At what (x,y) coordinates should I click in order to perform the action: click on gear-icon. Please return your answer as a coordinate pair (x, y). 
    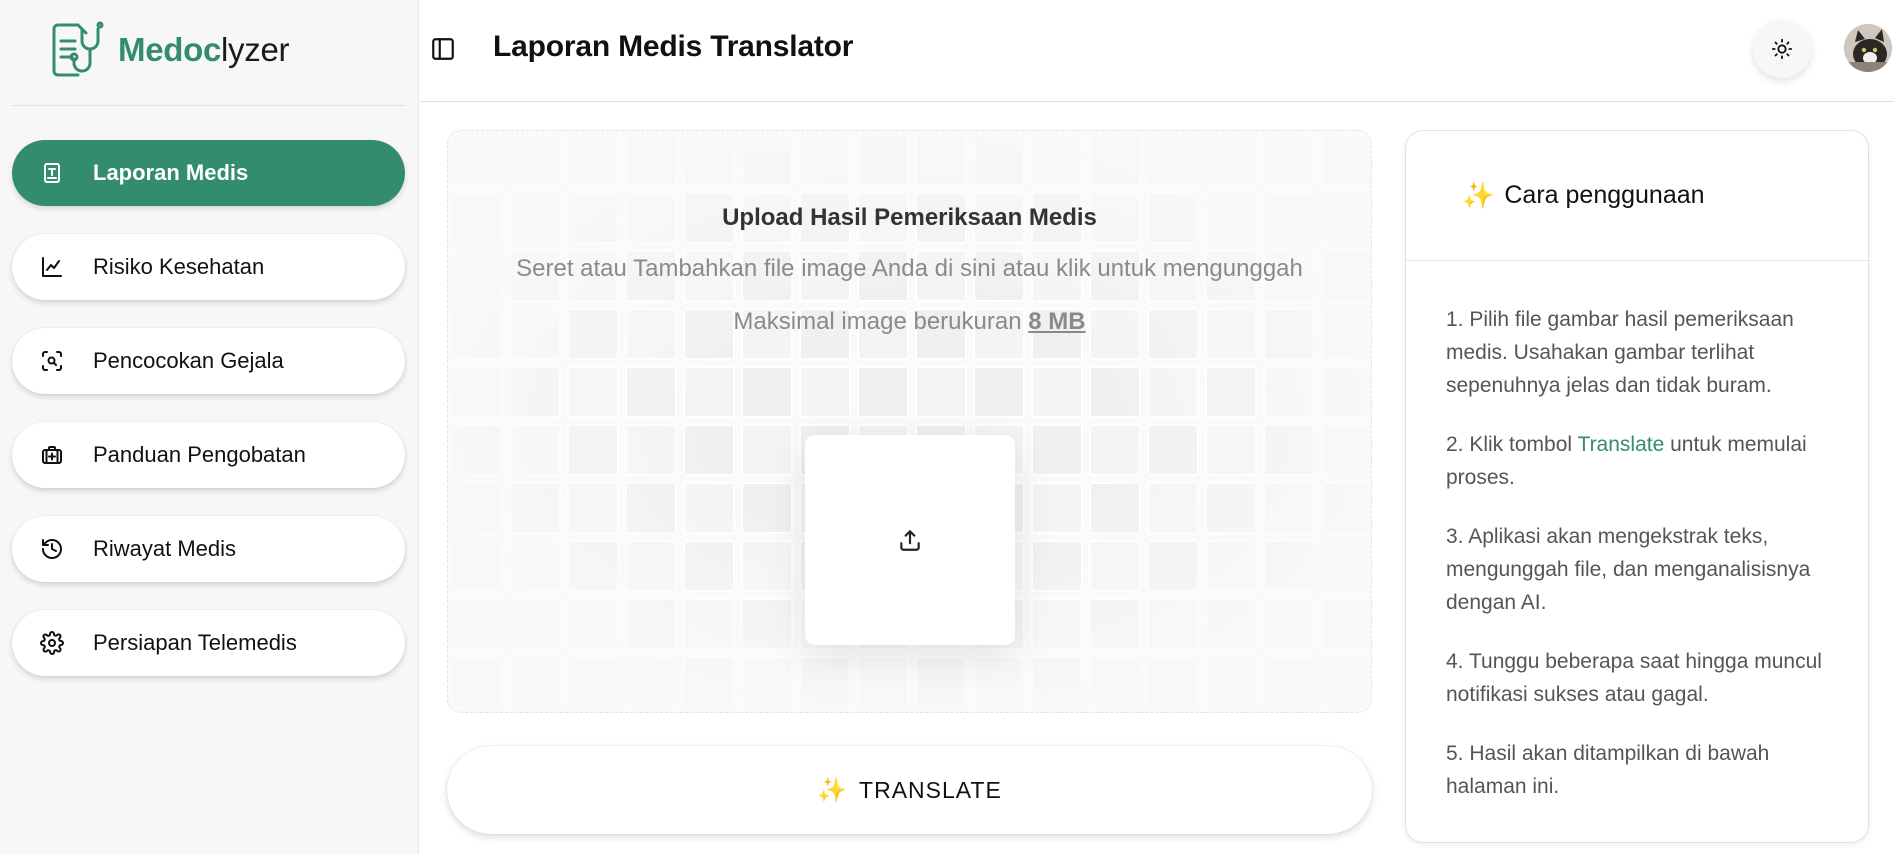
    Looking at the image, I should click on (52, 643).